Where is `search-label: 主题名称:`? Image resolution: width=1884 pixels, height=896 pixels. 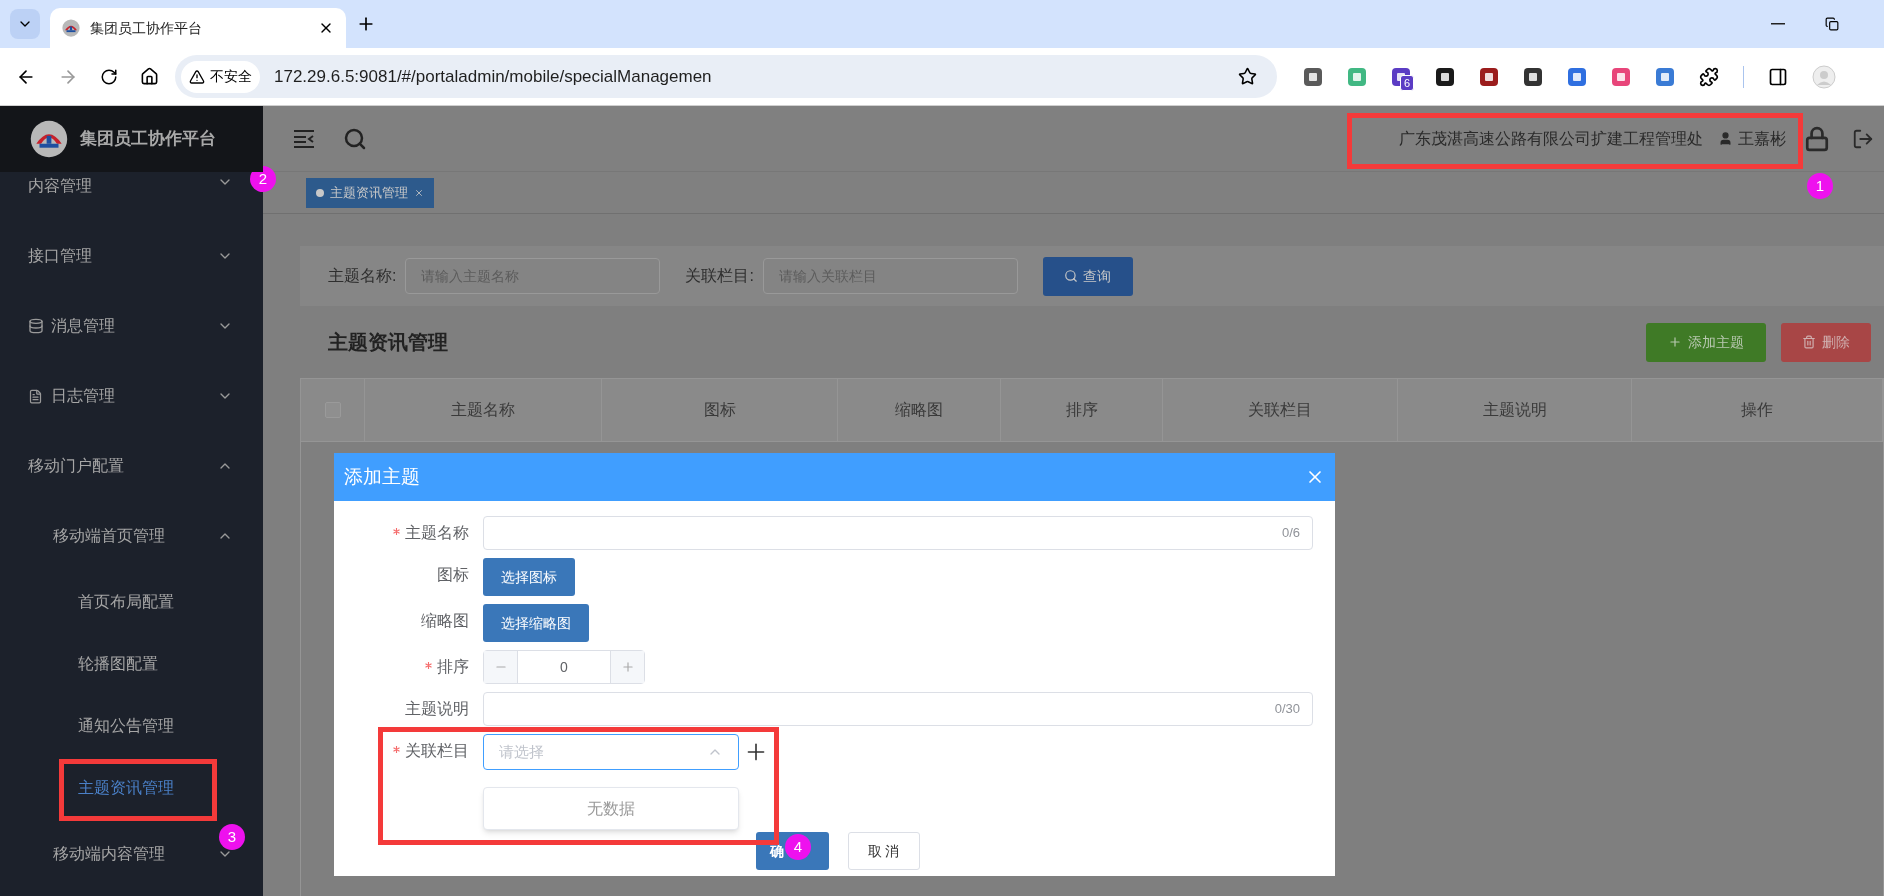 search-label: 主题名称: is located at coordinates (362, 276).